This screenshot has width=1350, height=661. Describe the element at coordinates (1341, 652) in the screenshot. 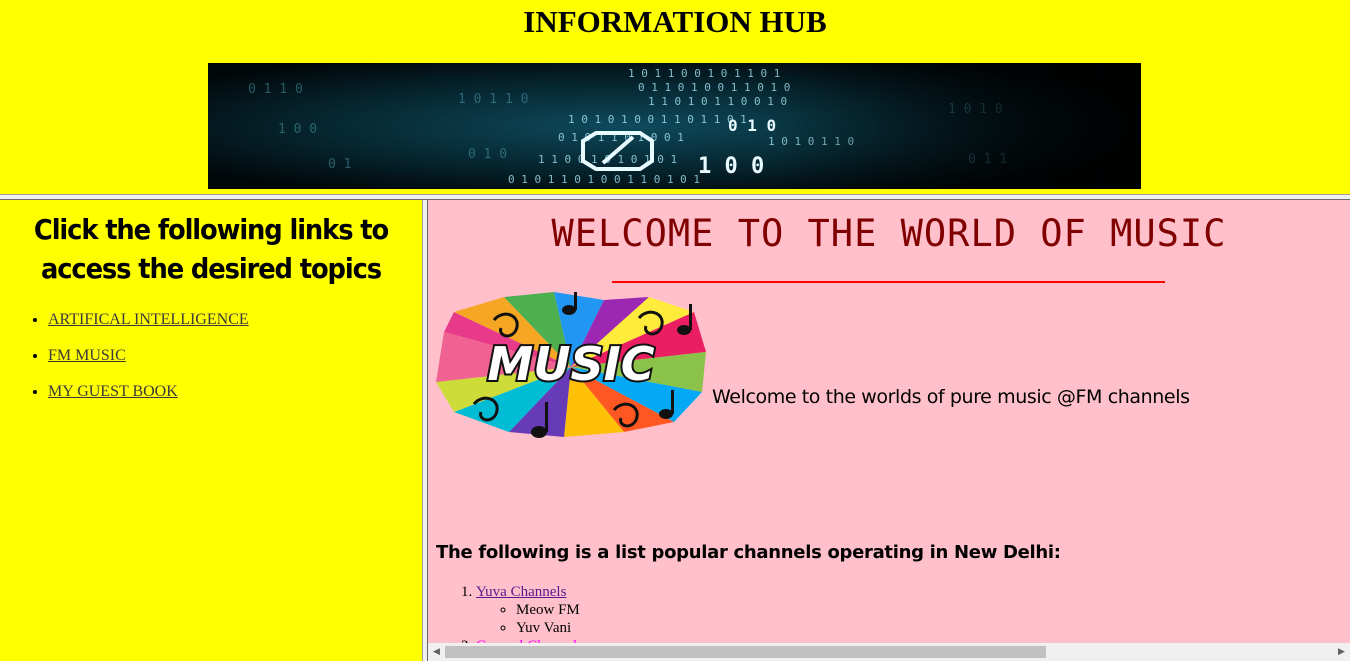

I see `chevron-right-icon: ▶` at that location.